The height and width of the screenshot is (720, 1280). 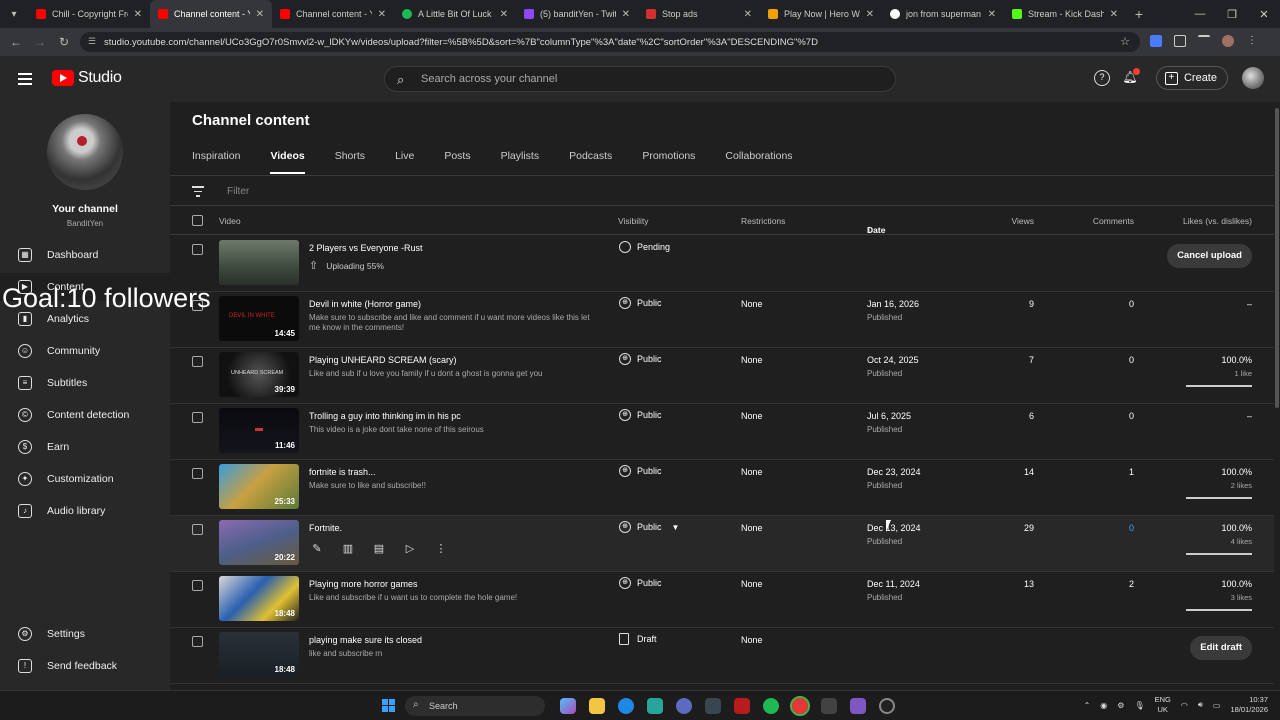 What do you see at coordinates (1253, 78) in the screenshot?
I see `account-avatar` at bounding box center [1253, 78].